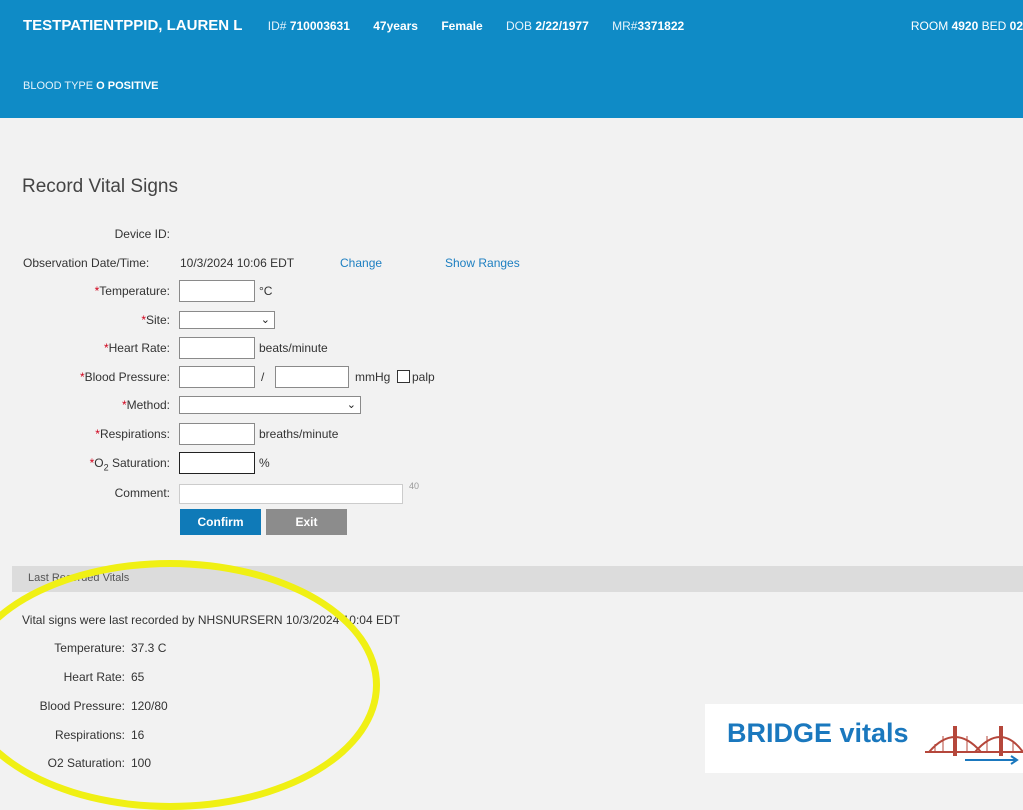  Describe the element at coordinates (133, 25) in the screenshot. I see `patient-name: TESTPATIENTPPID, LAUREN L` at that location.